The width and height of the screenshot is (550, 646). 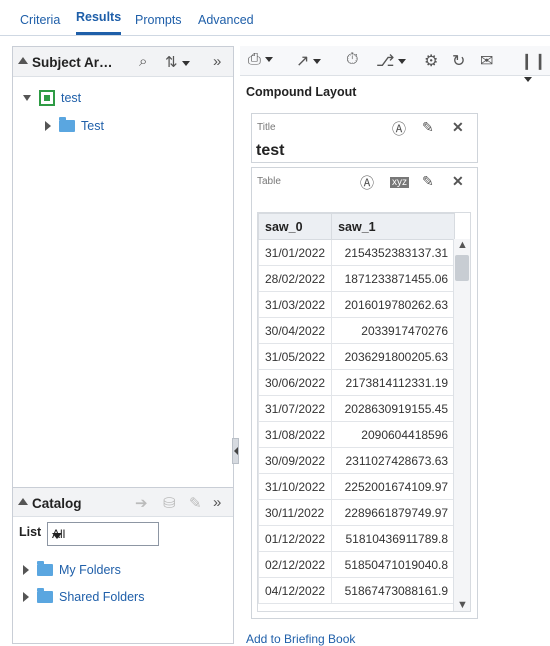 What do you see at coordinates (393, 382) in the screenshot?
I see `value-cell: 2173814112331.19` at bounding box center [393, 382].